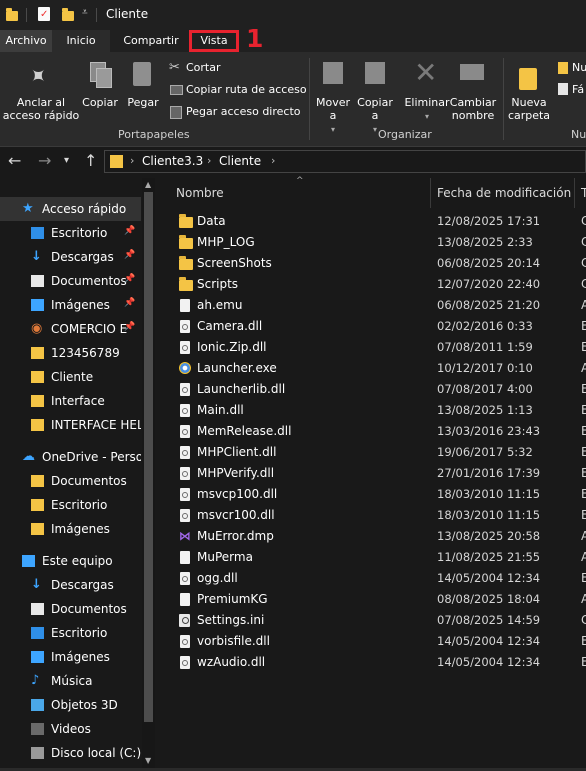  I want to click on sidebar-item: Escritorio 📌, so click(70, 233).